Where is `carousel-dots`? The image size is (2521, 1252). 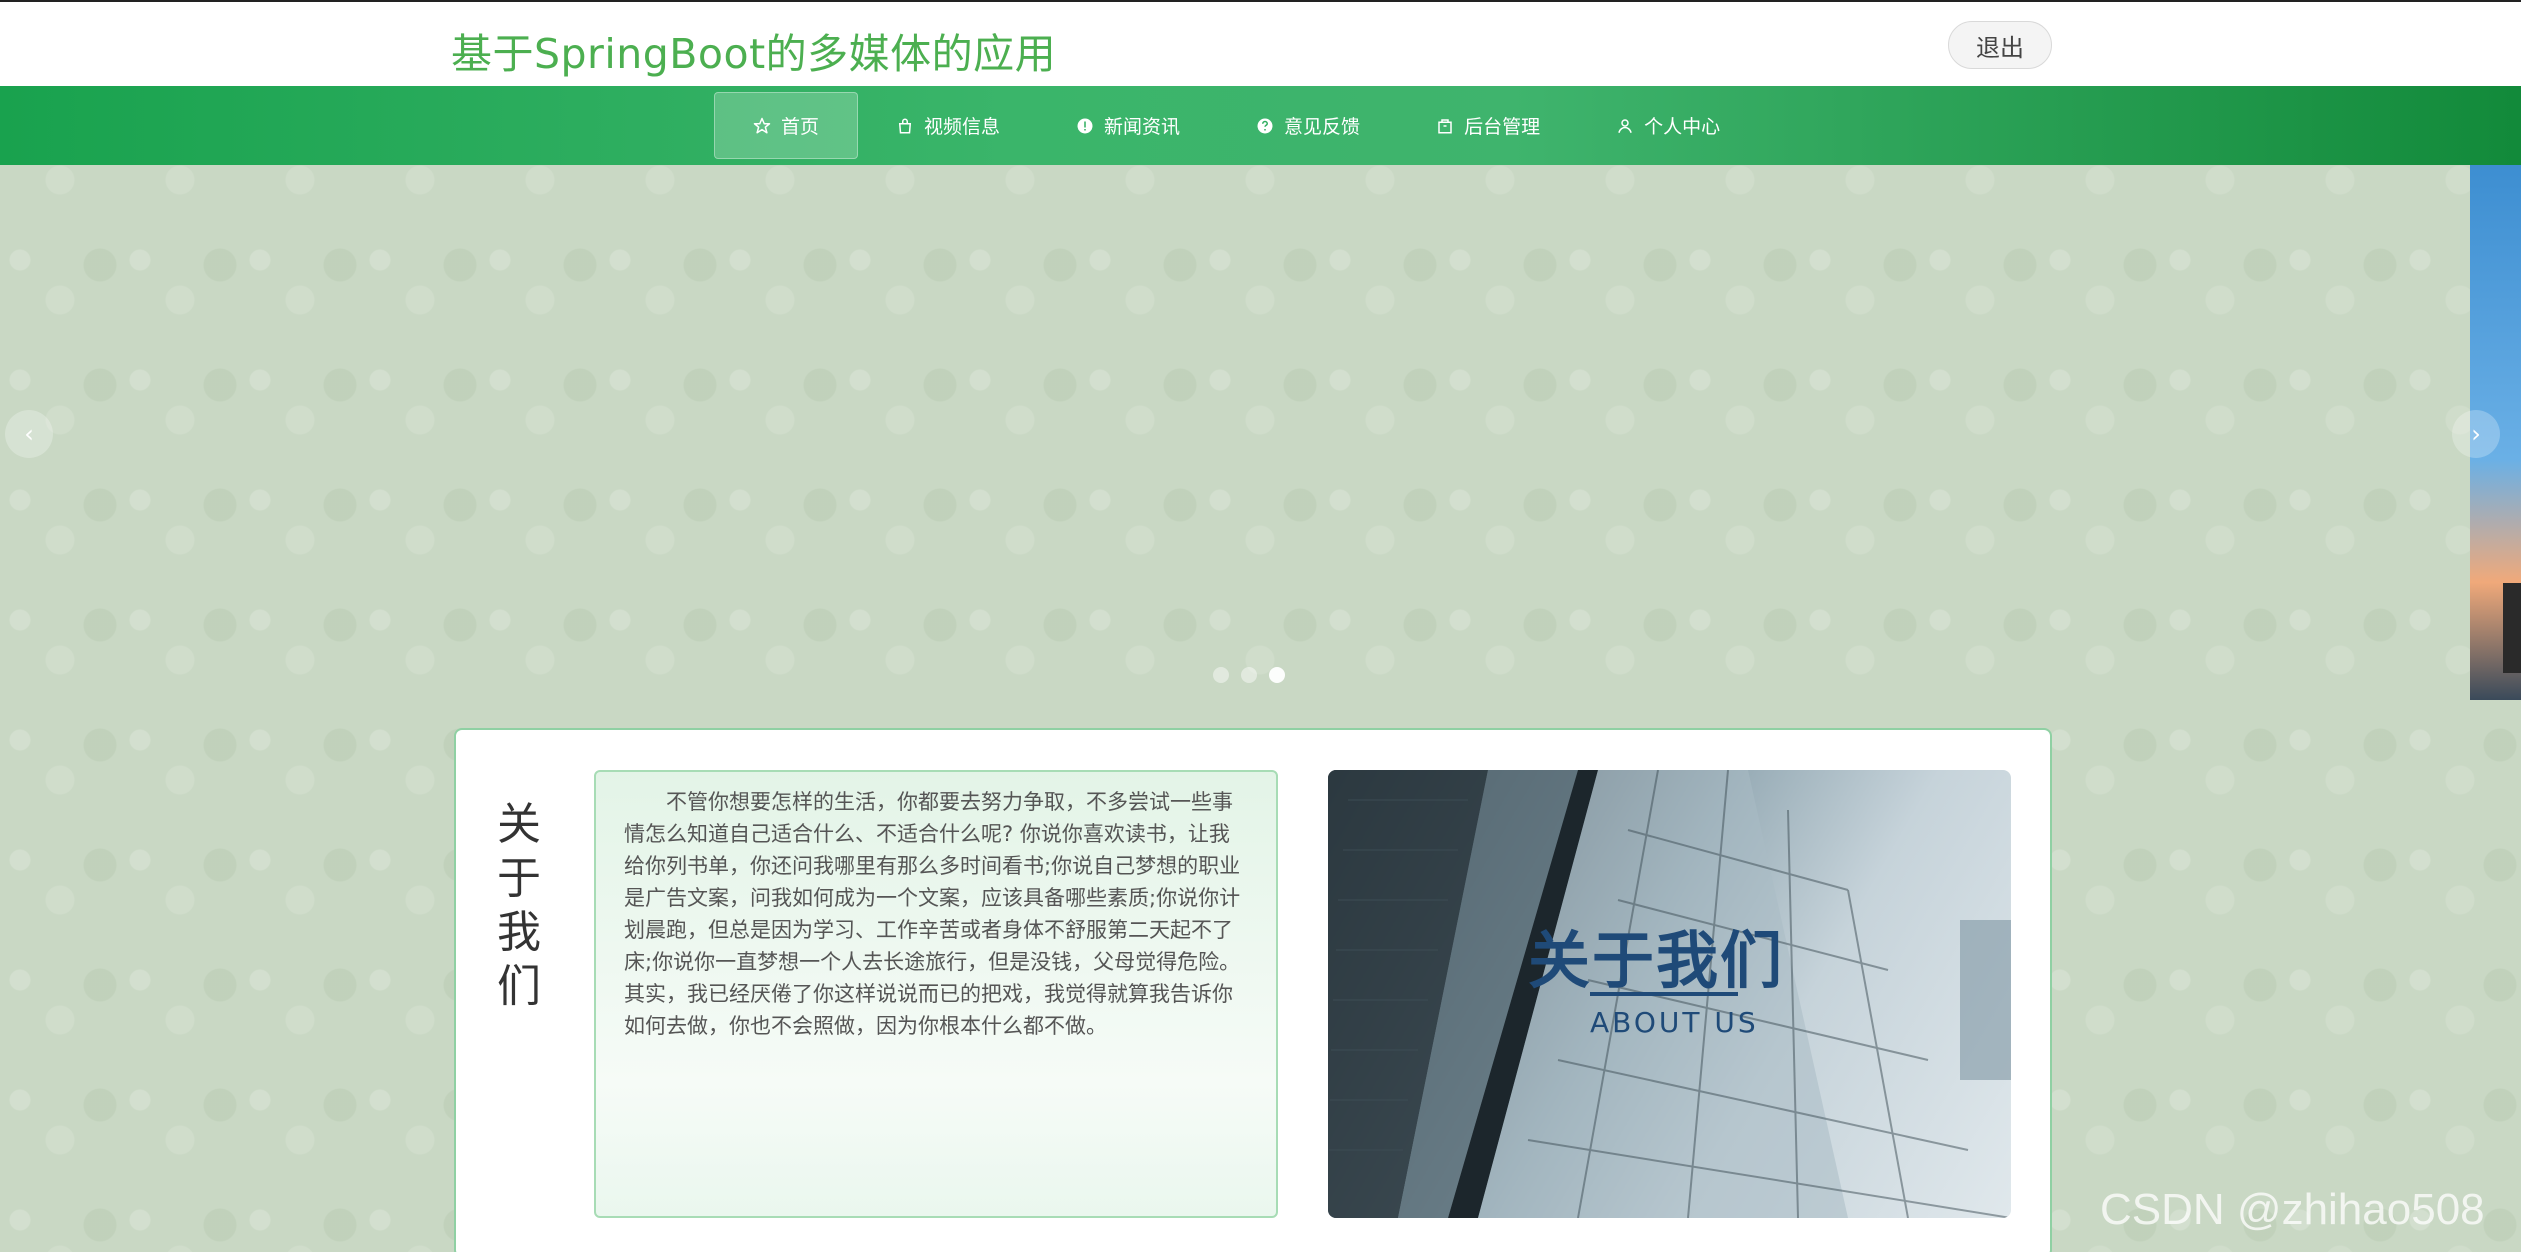
carousel-dots is located at coordinates (1249, 675).